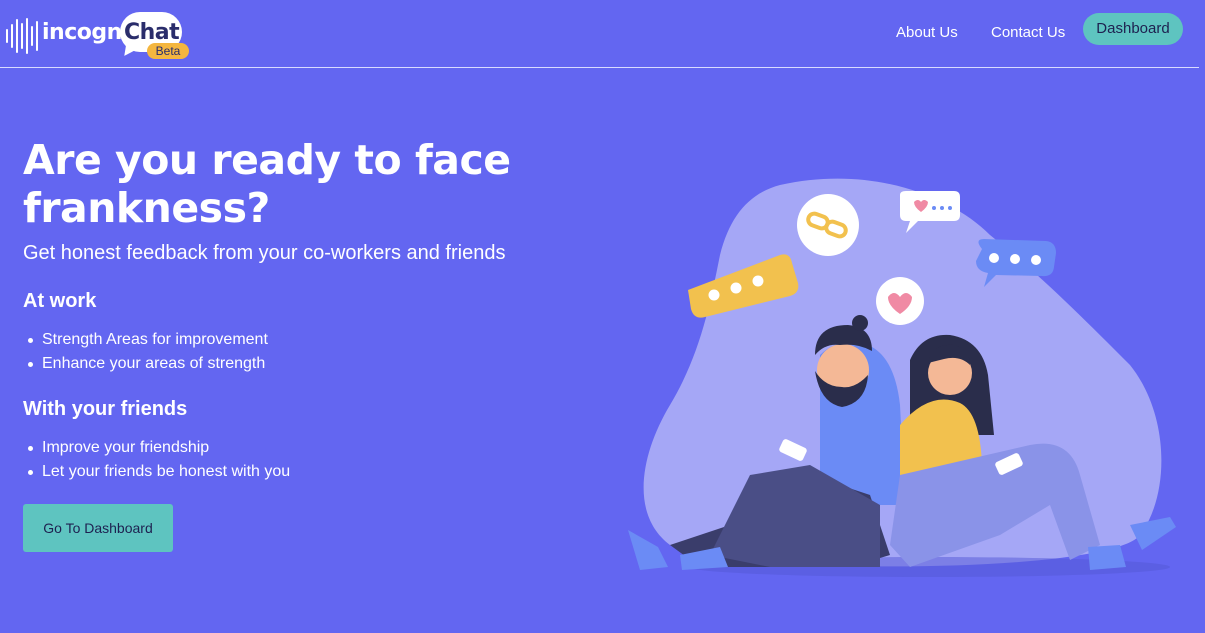 The height and width of the screenshot is (633, 1205). I want to click on hero-title: Are you ready to face frankness?, so click(267, 184).